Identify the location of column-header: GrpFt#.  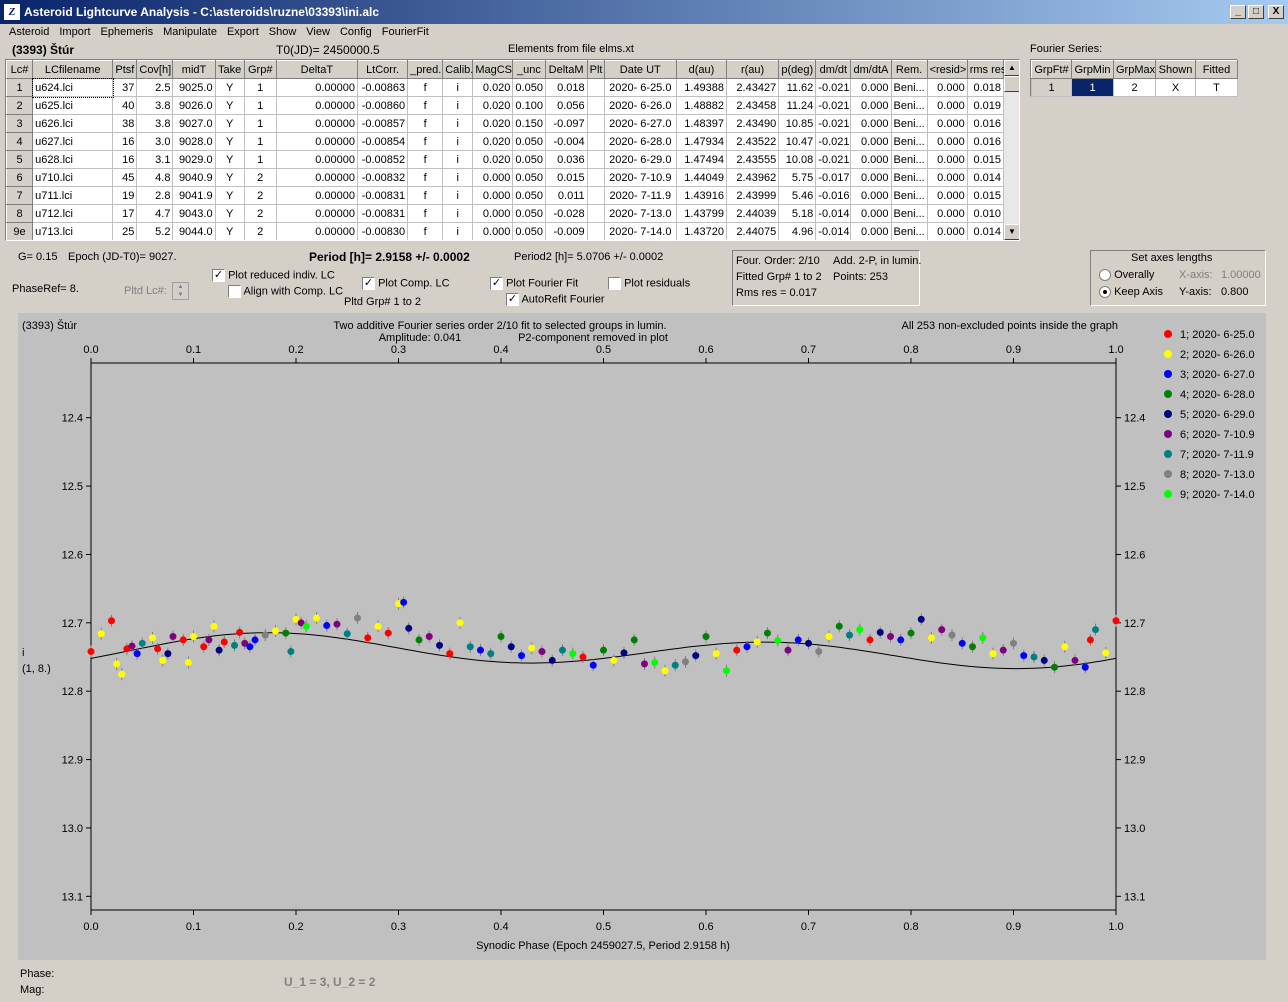
(1051, 69).